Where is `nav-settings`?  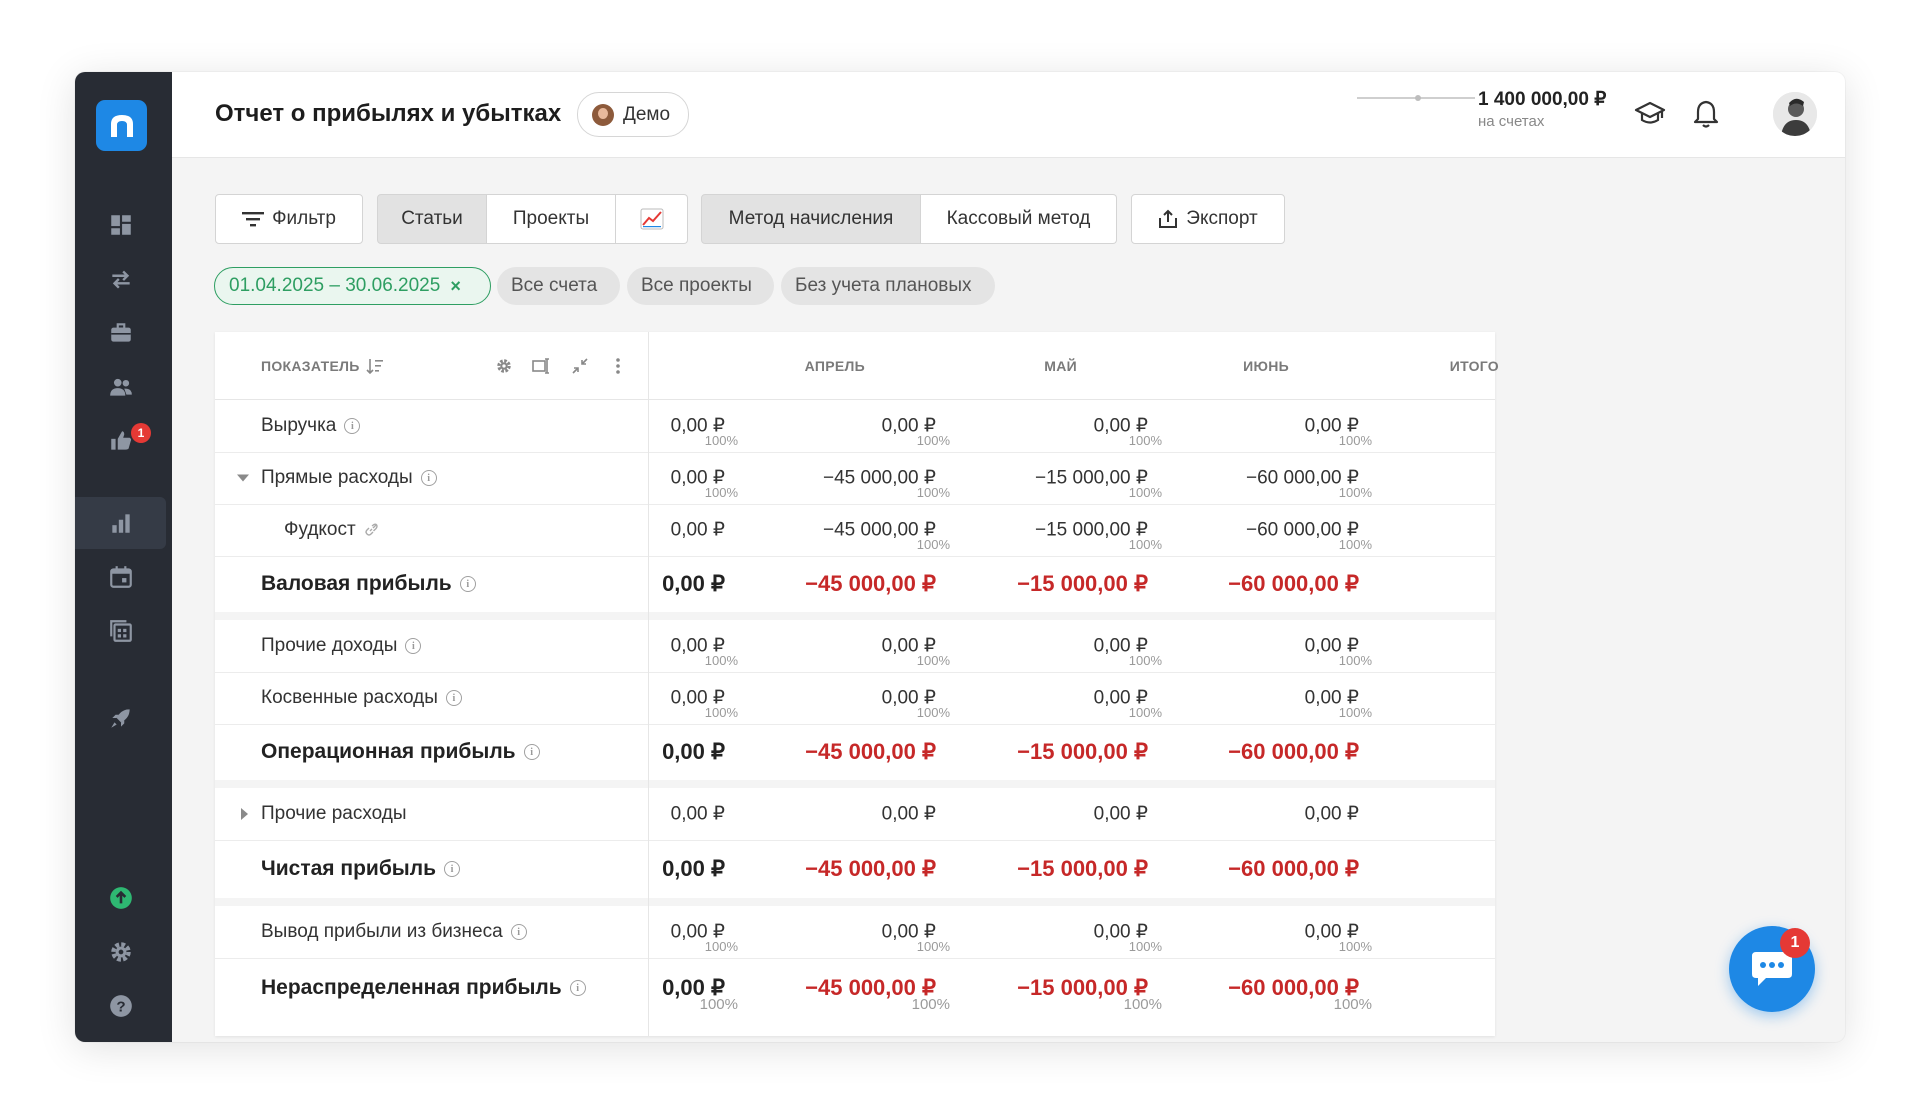 nav-settings is located at coordinates (120, 952).